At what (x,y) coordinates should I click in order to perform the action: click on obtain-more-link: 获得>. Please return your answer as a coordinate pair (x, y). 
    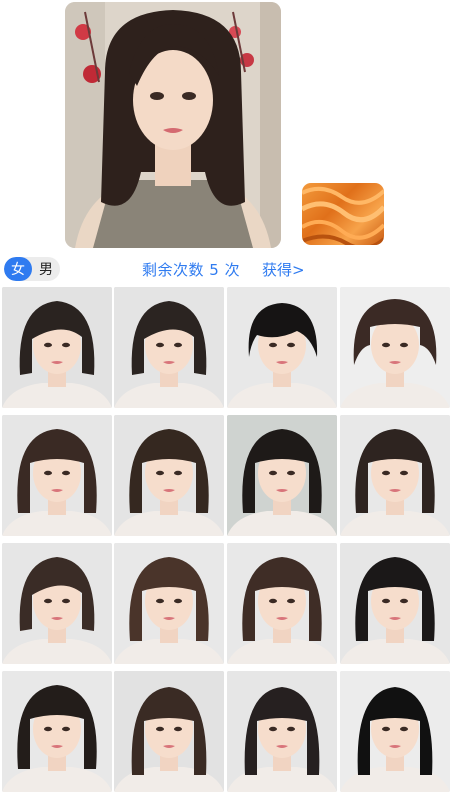
    Looking at the image, I should click on (283, 269).